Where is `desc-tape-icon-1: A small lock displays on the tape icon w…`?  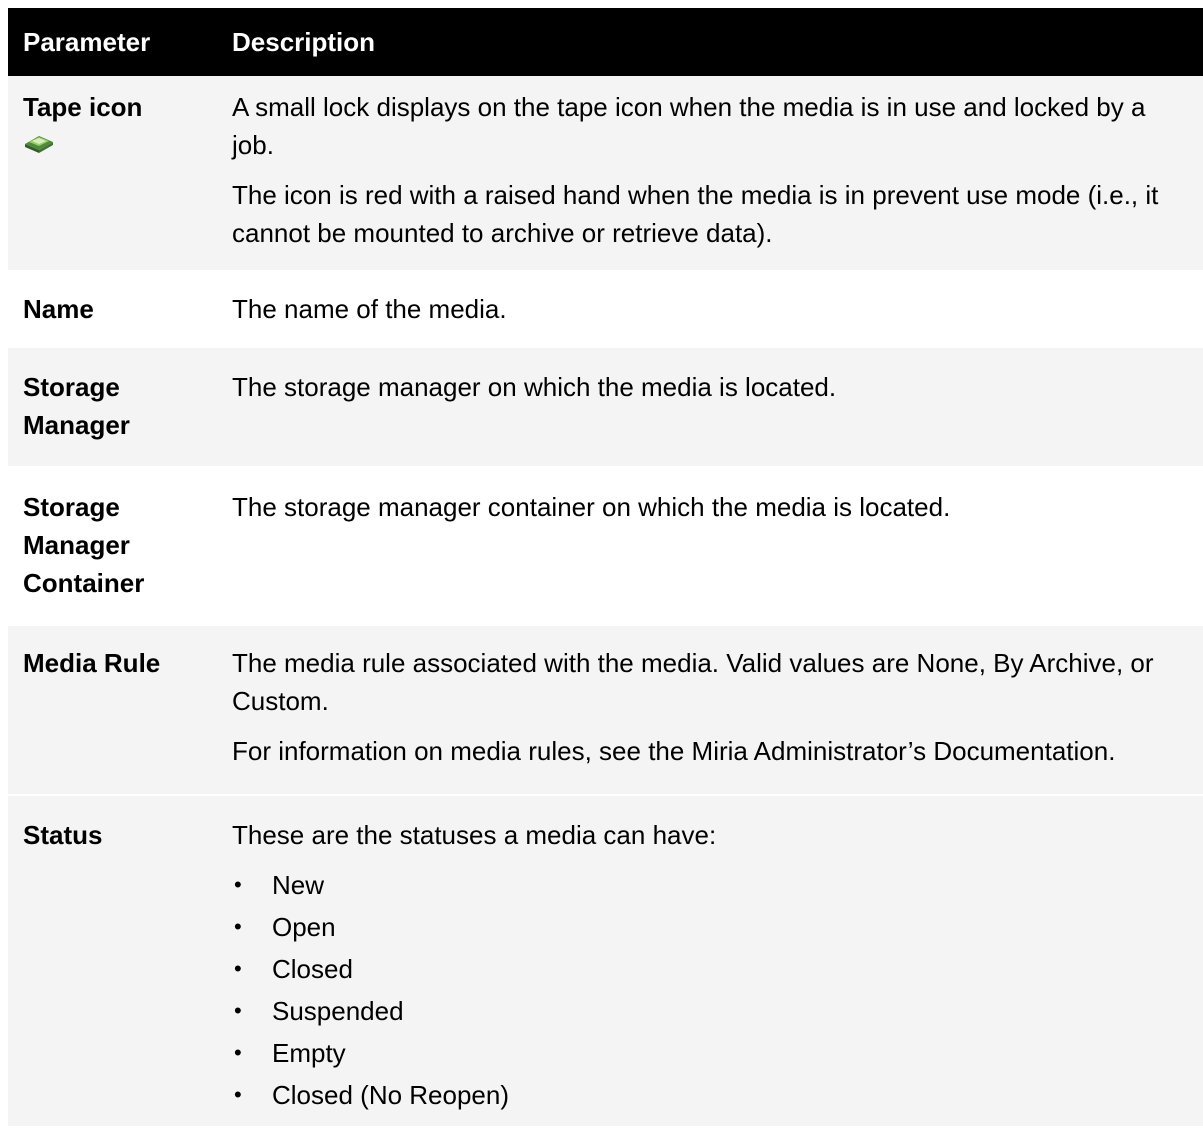 desc-tape-icon-1: A small lock displays on the tape icon w… is located at coordinates (689, 126).